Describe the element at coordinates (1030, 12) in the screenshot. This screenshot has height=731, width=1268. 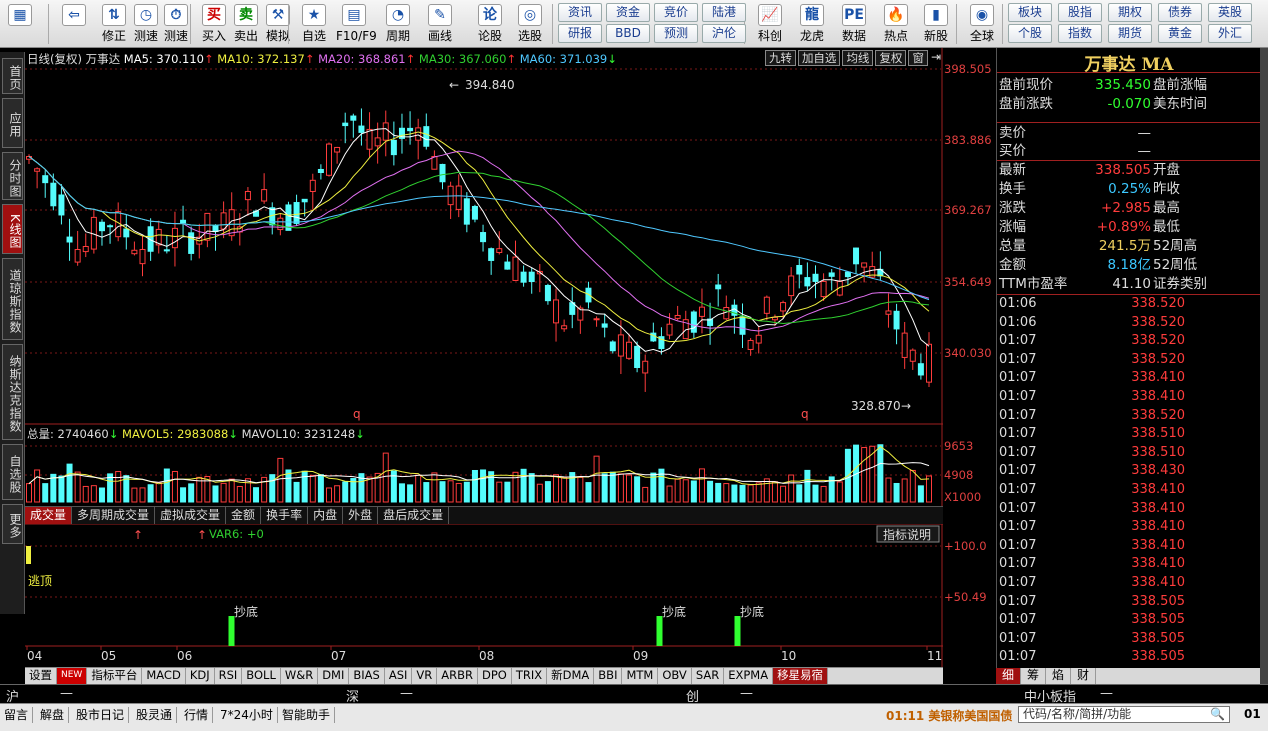
I see `toolbar-grid-2-button: 板块` at that location.